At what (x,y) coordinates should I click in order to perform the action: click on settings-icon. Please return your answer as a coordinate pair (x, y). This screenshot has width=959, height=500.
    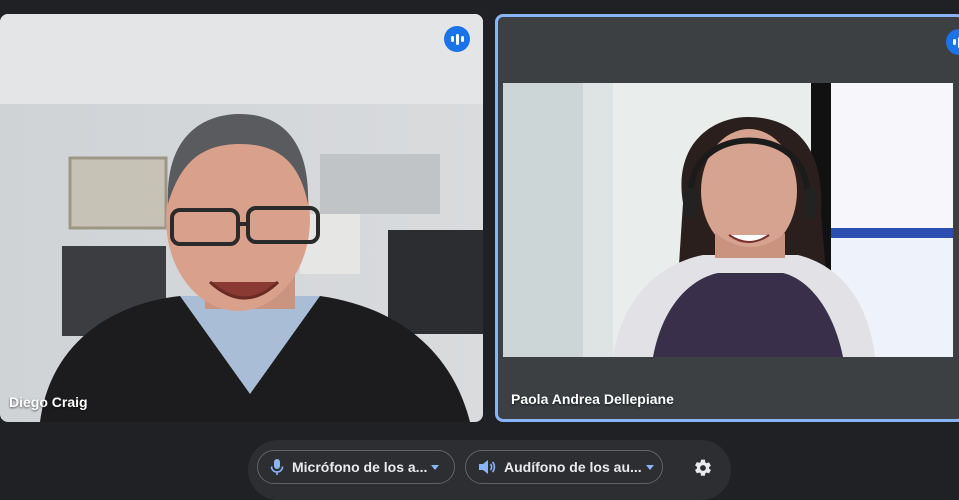
    Looking at the image, I should click on (703, 467).